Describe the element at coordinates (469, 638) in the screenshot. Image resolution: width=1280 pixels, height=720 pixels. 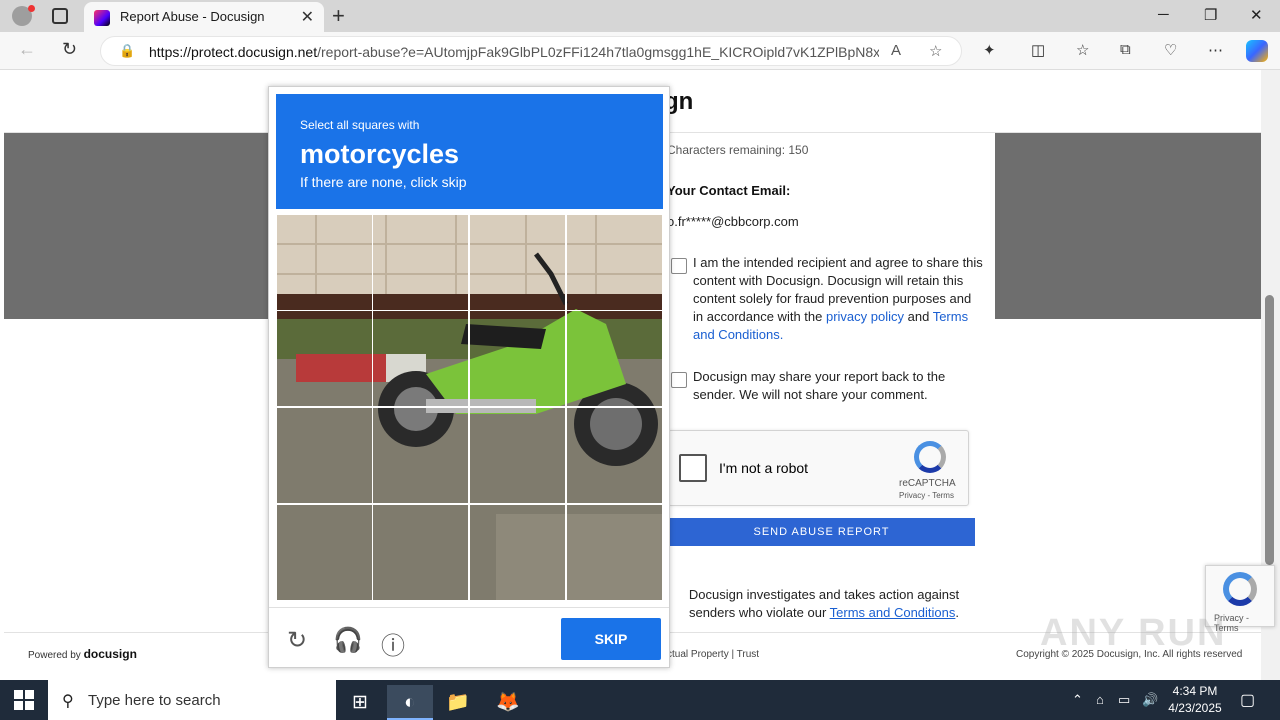
I see `challenge-toolbar: ↻ 🎧 ⓘ SKIP` at that location.